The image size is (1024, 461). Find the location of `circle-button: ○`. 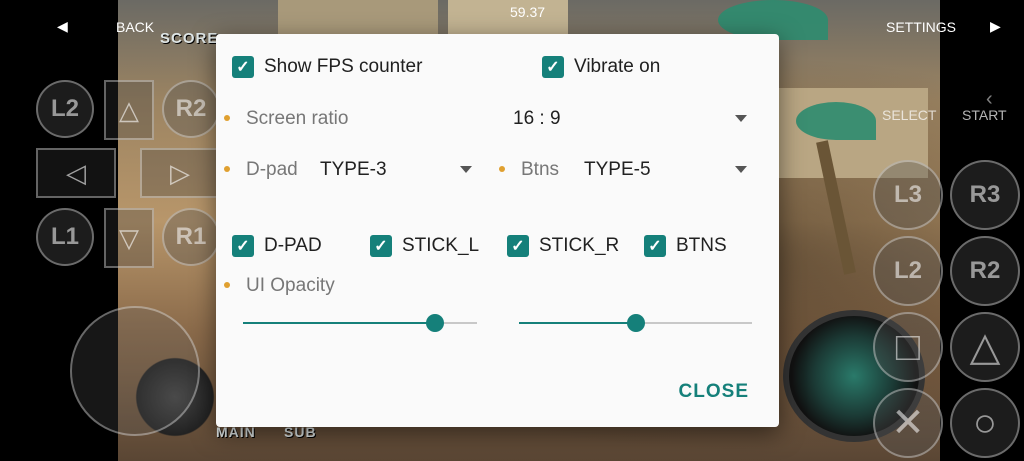

circle-button: ○ is located at coordinates (985, 423).